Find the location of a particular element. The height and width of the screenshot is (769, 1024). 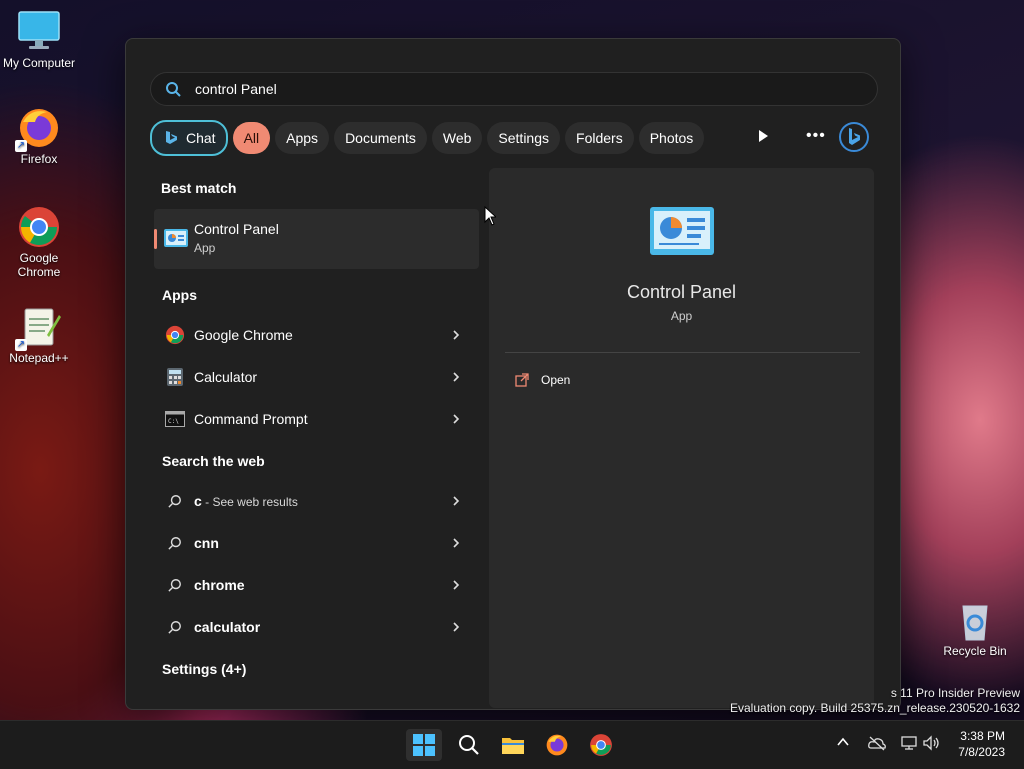

start-icon is located at coordinates (424, 745).